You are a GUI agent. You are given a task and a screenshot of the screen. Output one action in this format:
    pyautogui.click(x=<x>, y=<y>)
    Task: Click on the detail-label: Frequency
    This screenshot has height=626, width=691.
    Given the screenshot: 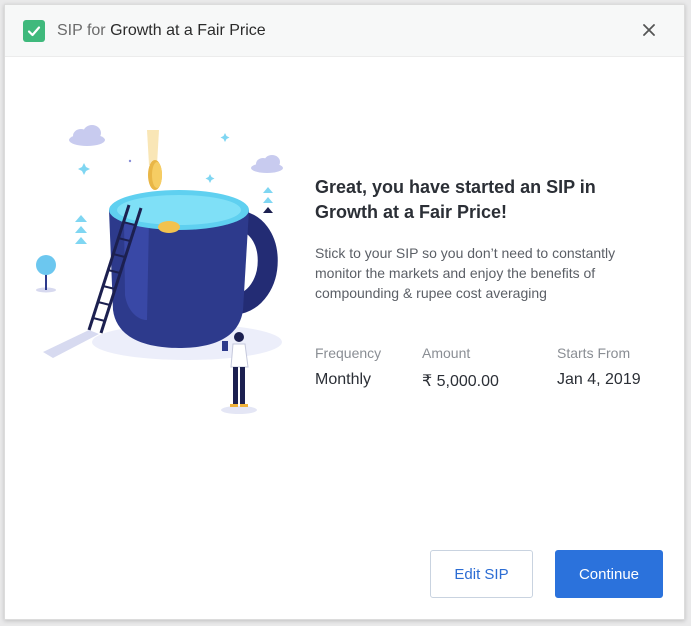 What is the action you would take?
    pyautogui.click(x=348, y=353)
    